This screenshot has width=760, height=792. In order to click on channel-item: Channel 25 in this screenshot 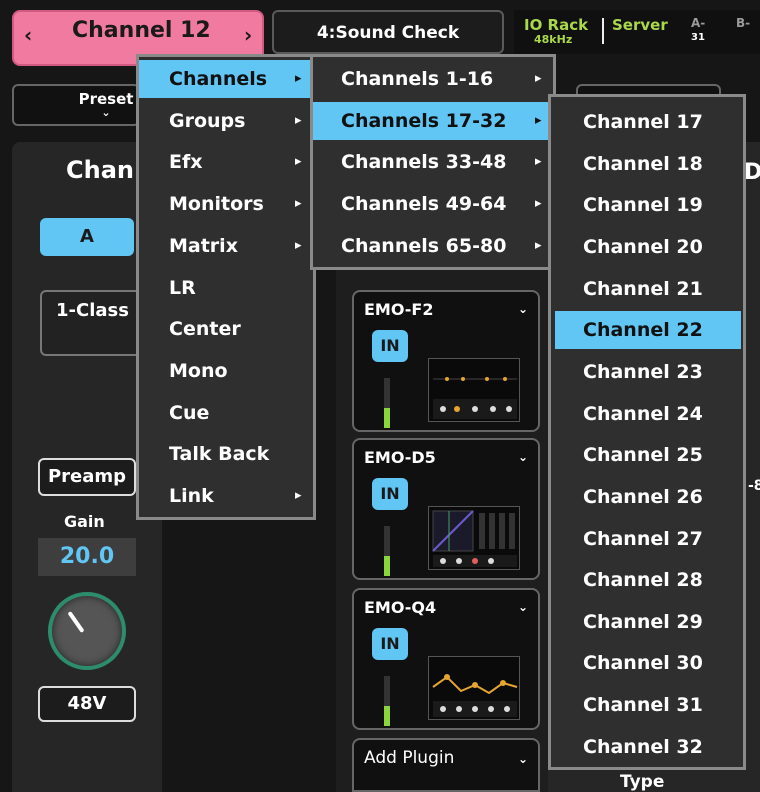, I will do `click(648, 455)`.